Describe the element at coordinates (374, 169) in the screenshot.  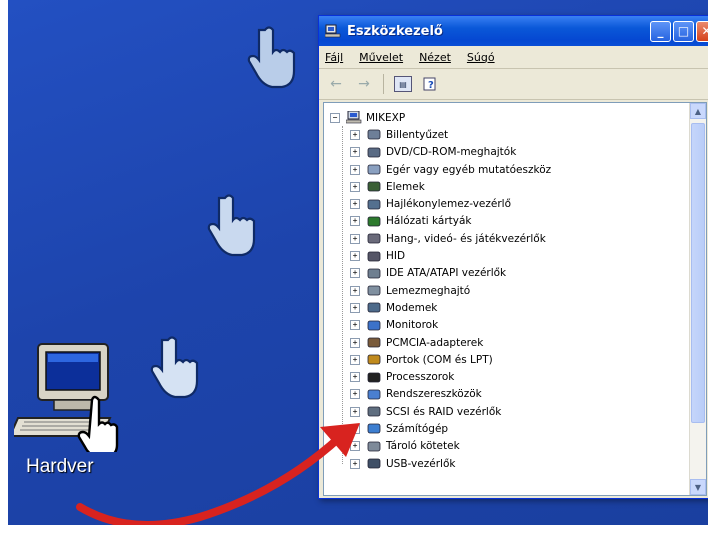
I see `mouse-icon` at that location.